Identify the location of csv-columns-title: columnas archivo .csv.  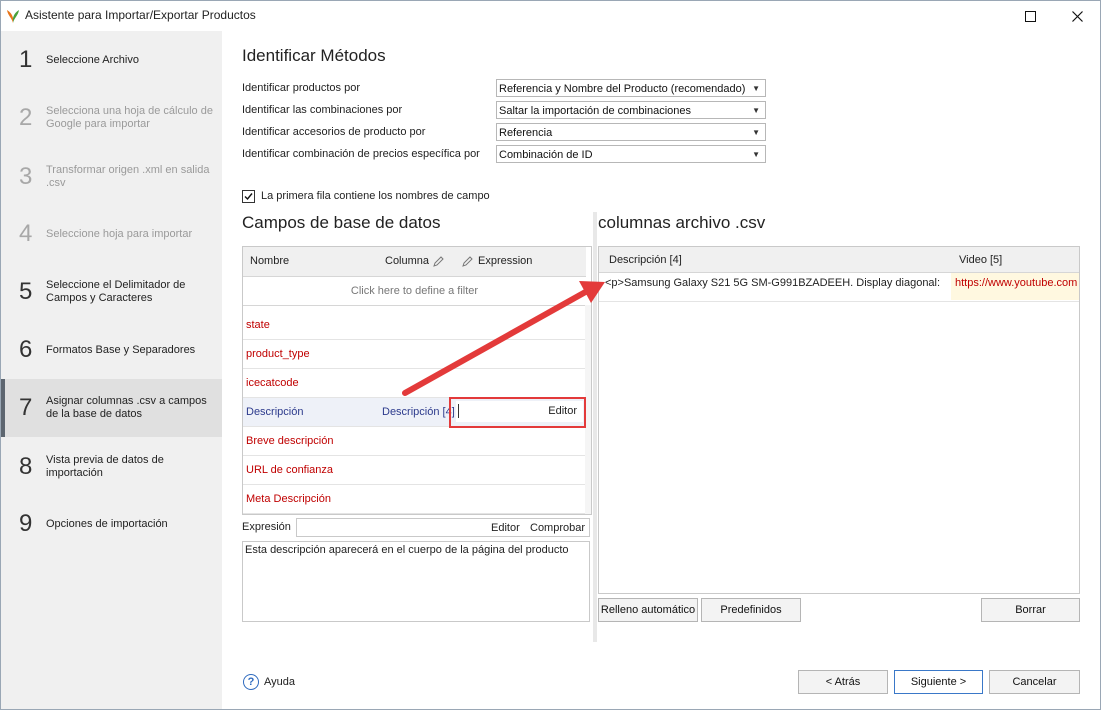
(682, 222).